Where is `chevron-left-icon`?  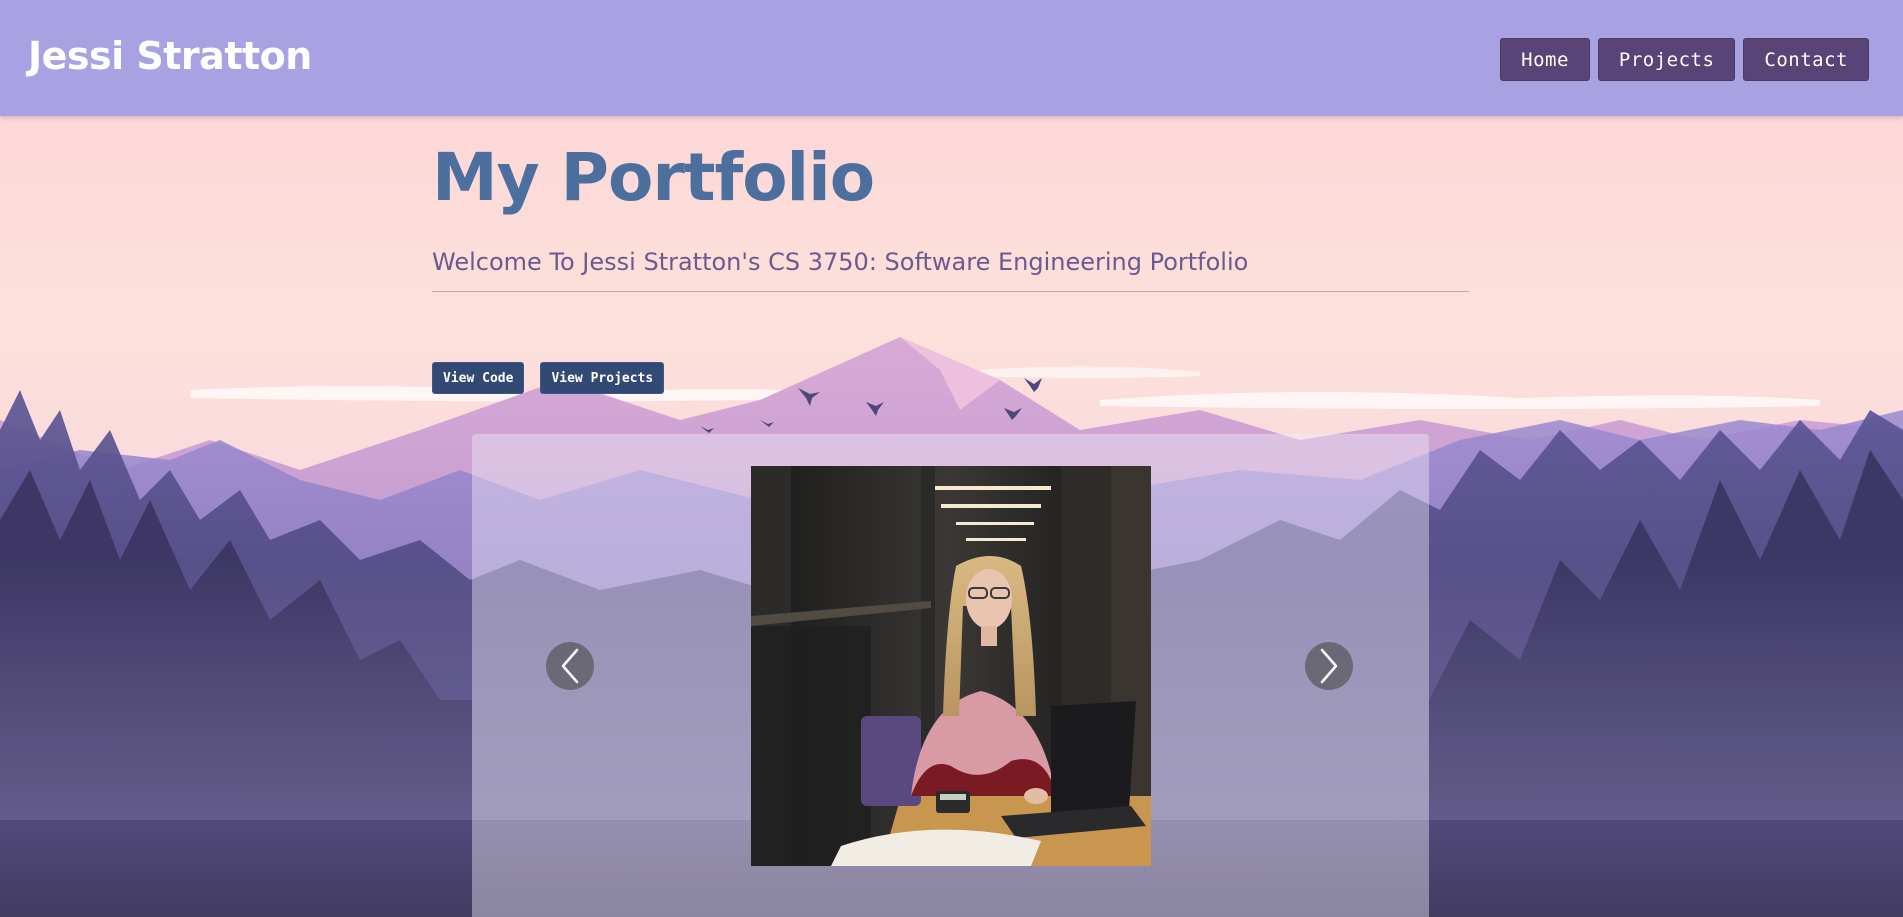 chevron-left-icon is located at coordinates (570, 666).